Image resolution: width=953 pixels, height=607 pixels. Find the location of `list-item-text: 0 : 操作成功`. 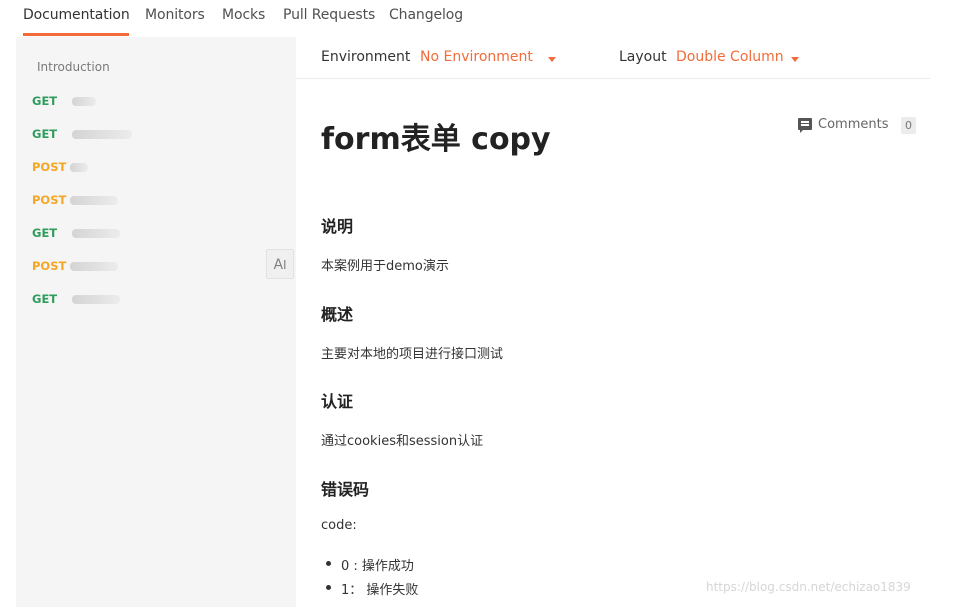

list-item-text: 0 : 操作成功 is located at coordinates (377, 566).